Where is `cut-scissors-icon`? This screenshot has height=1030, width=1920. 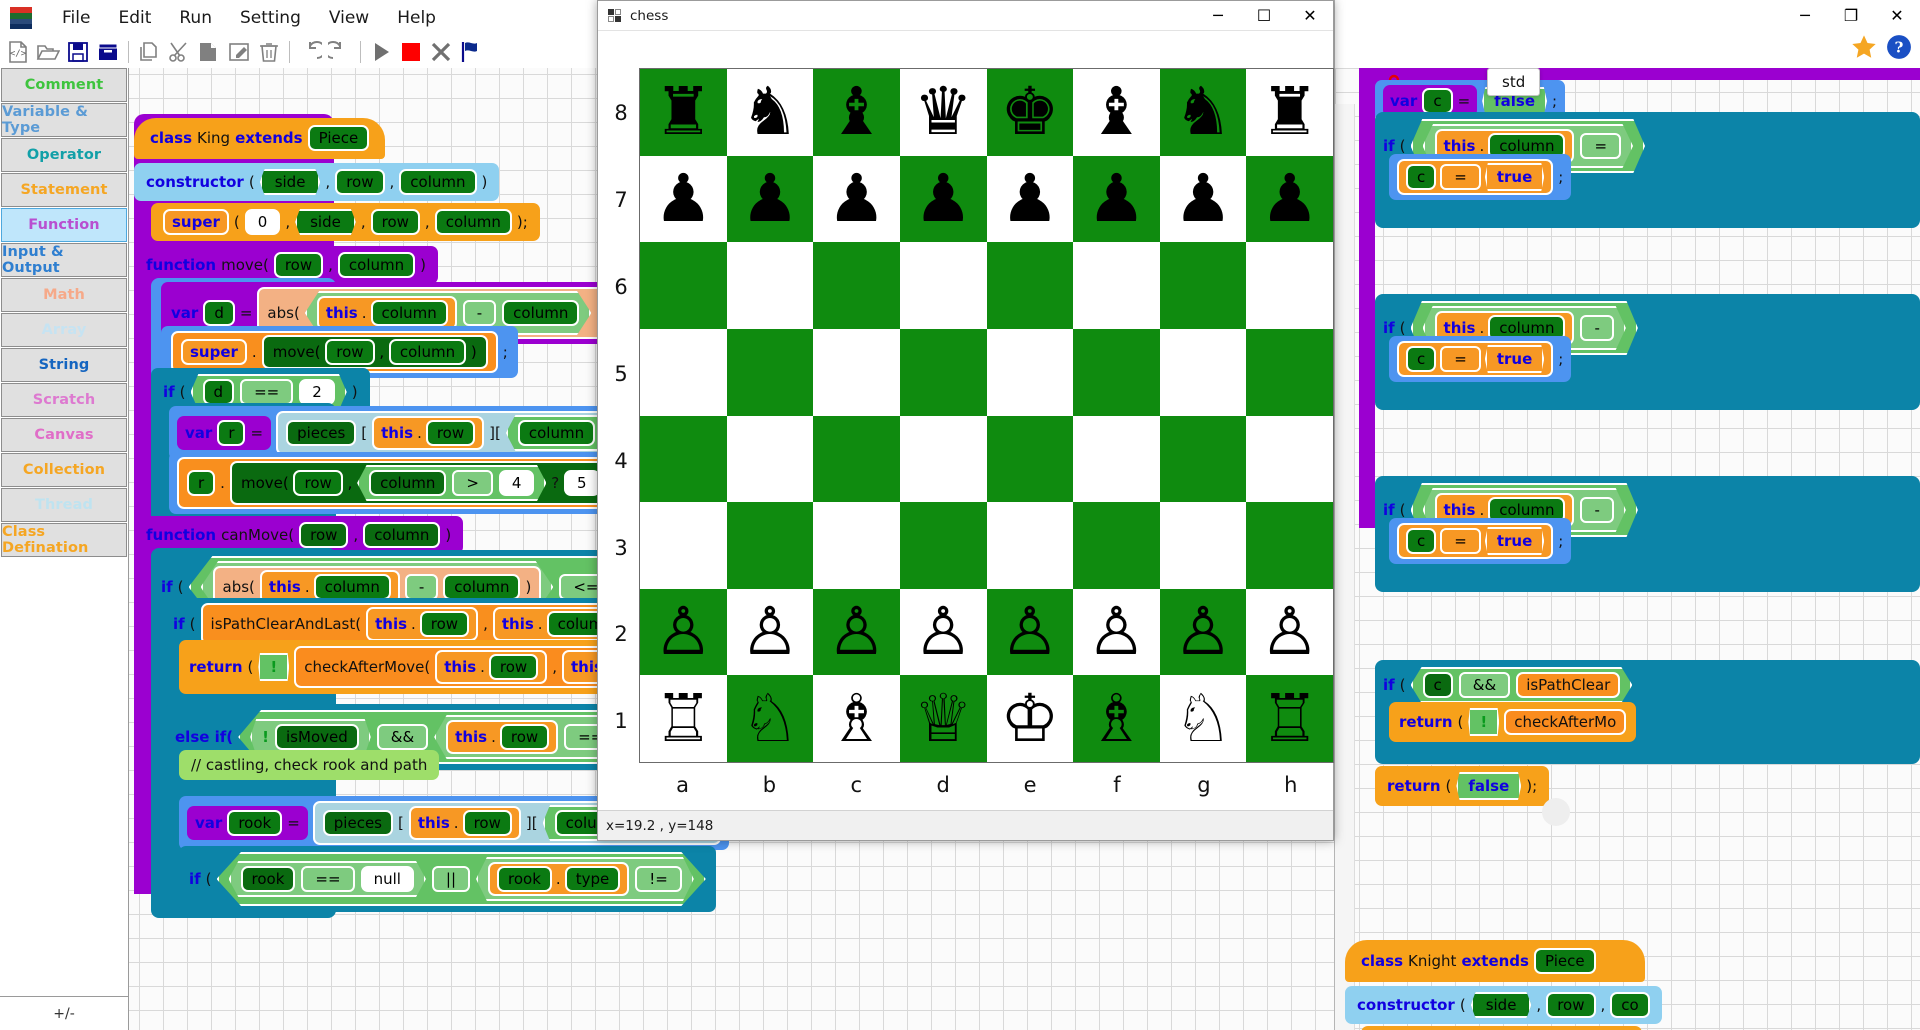 cut-scissors-icon is located at coordinates (179, 52).